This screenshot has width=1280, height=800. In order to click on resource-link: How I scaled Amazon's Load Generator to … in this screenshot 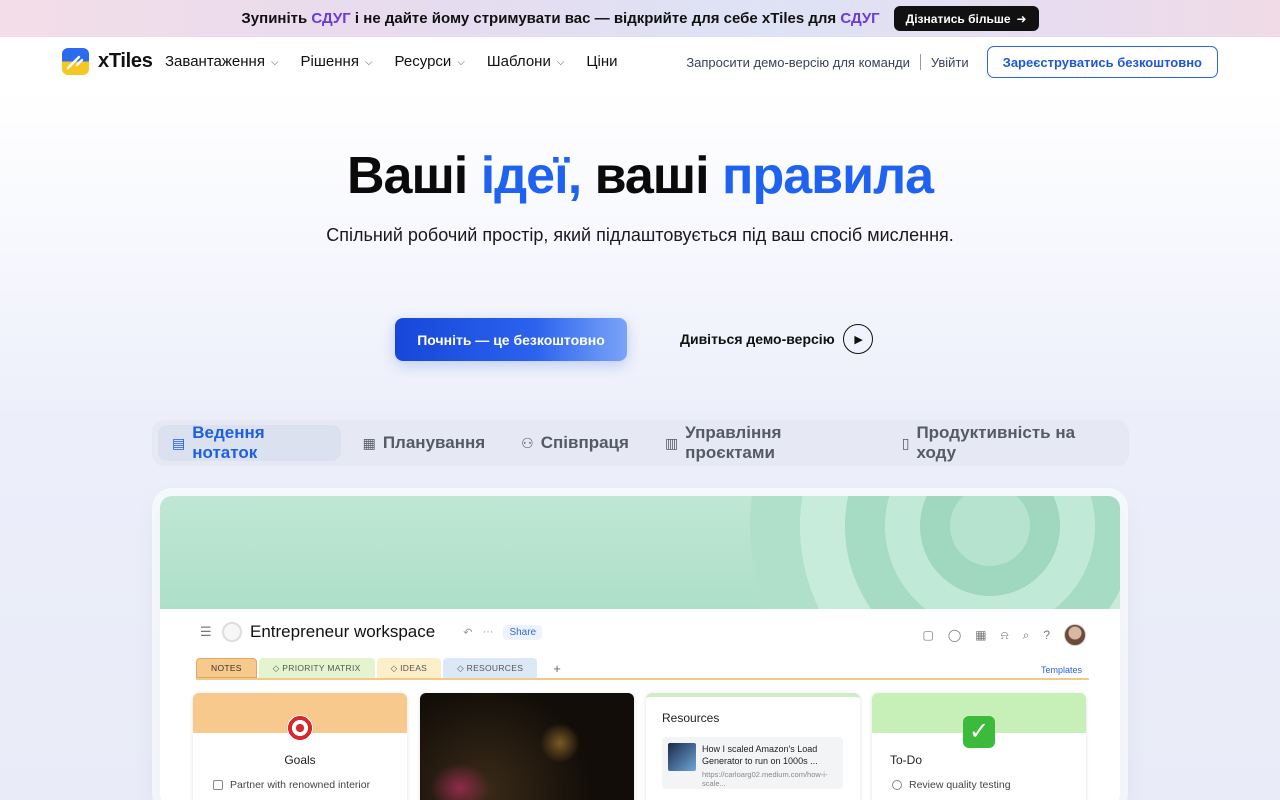, I will do `click(752, 763)`.